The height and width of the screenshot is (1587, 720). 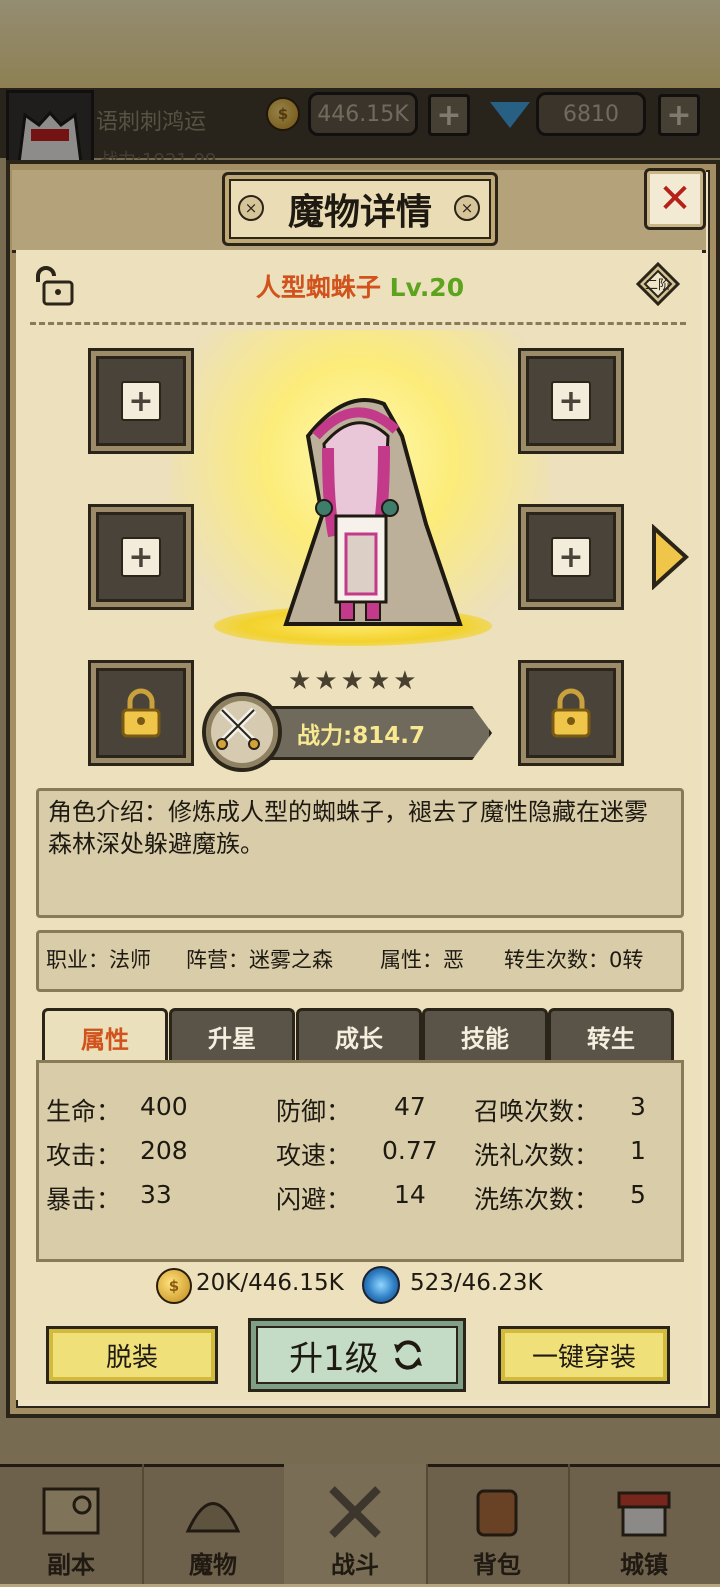 What do you see at coordinates (537, 1111) in the screenshot?
I see `stat-label: 召唤次数：` at bounding box center [537, 1111].